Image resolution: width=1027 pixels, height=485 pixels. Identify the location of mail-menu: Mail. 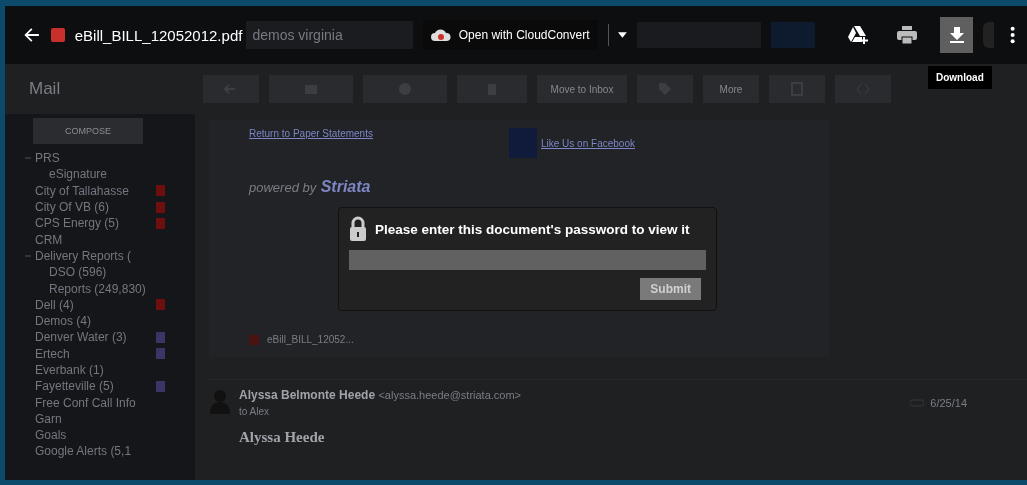
(100, 89).